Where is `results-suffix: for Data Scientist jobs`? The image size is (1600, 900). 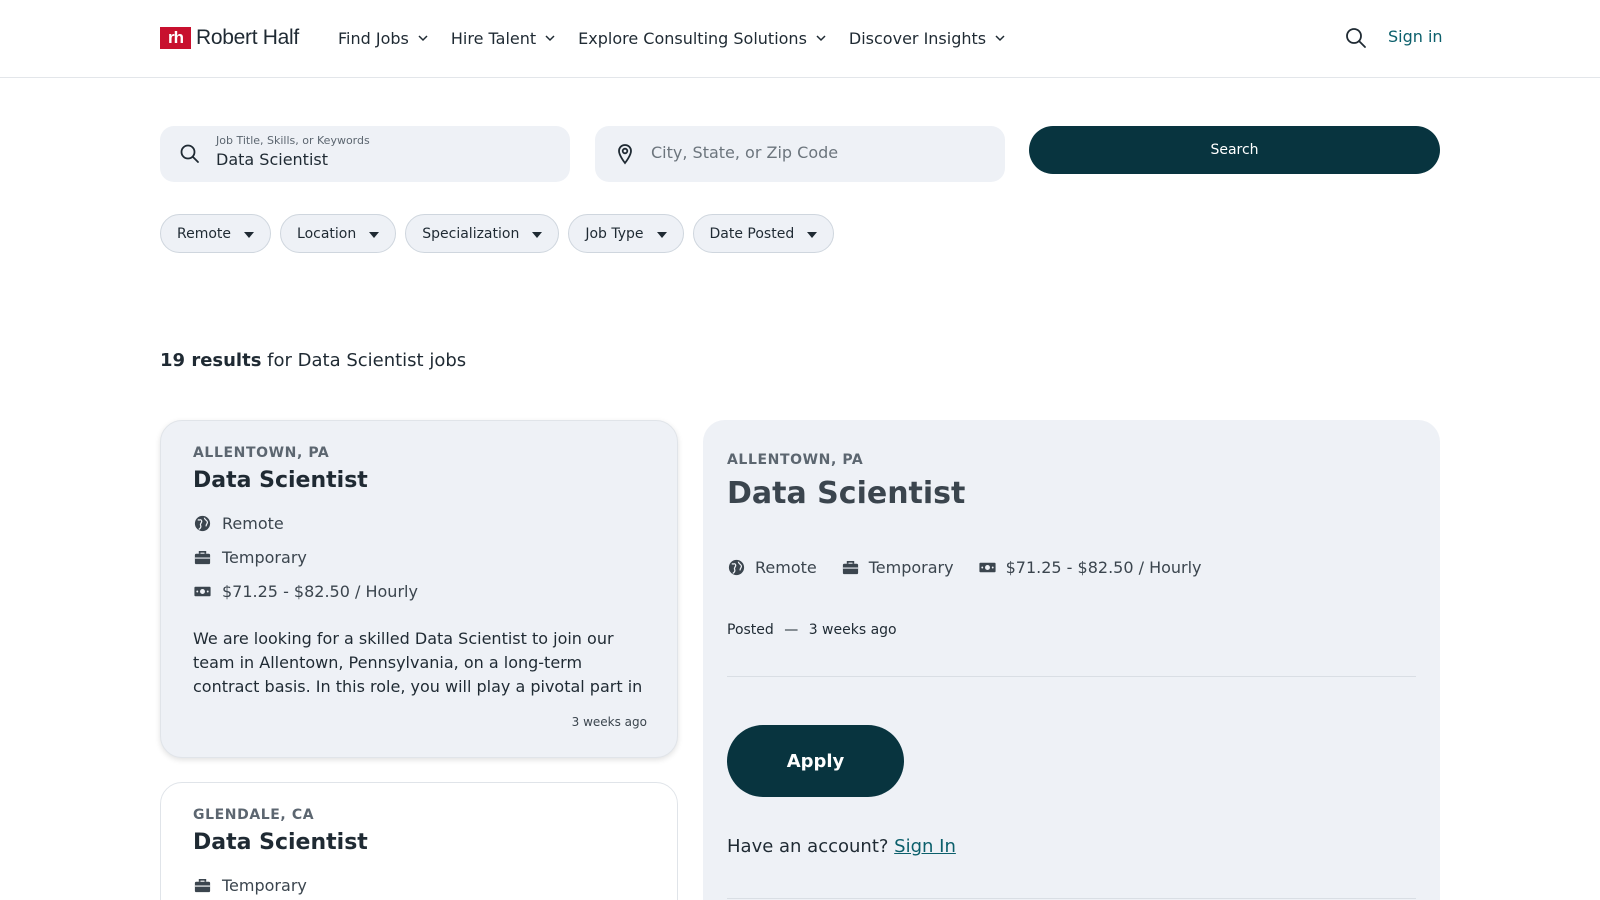 results-suffix: for Data Scientist jobs is located at coordinates (364, 360).